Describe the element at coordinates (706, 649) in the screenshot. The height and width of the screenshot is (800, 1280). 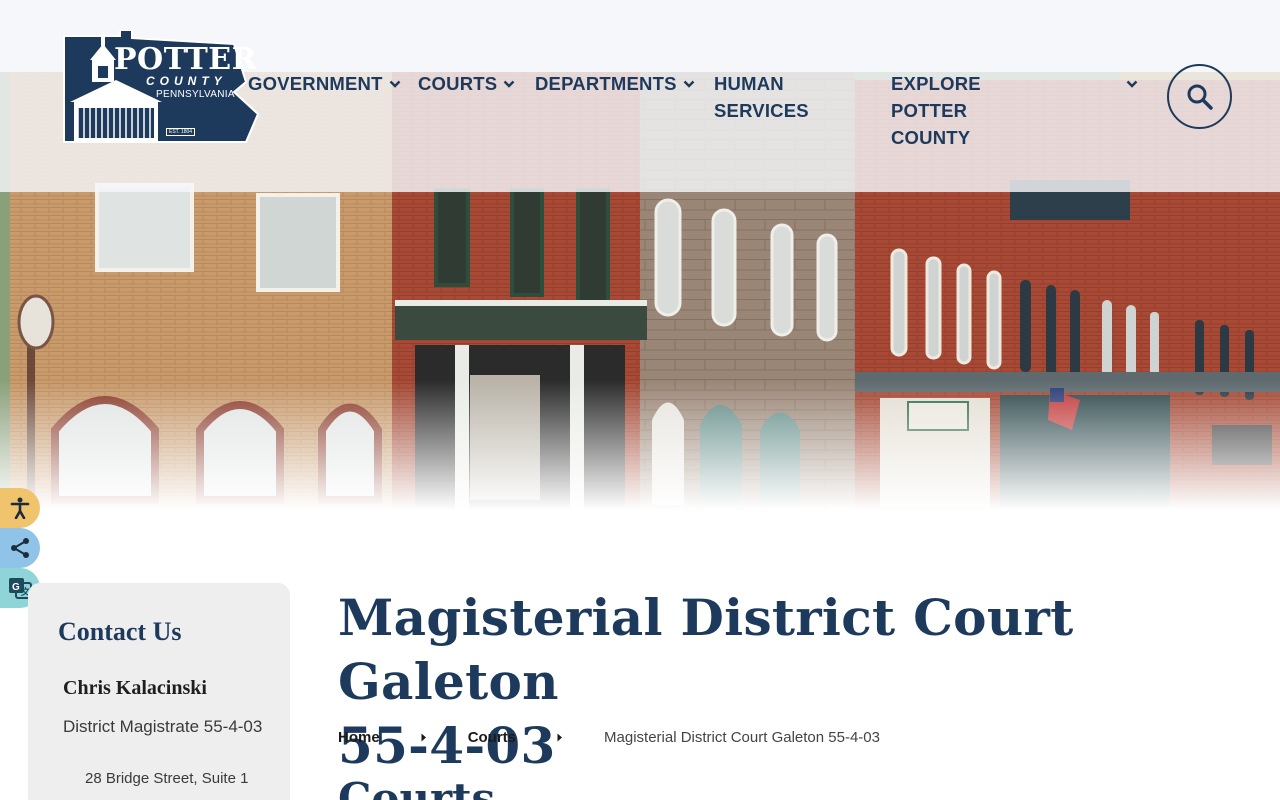
I see `page-title-line1: Magisterial District Court Galeton` at that location.